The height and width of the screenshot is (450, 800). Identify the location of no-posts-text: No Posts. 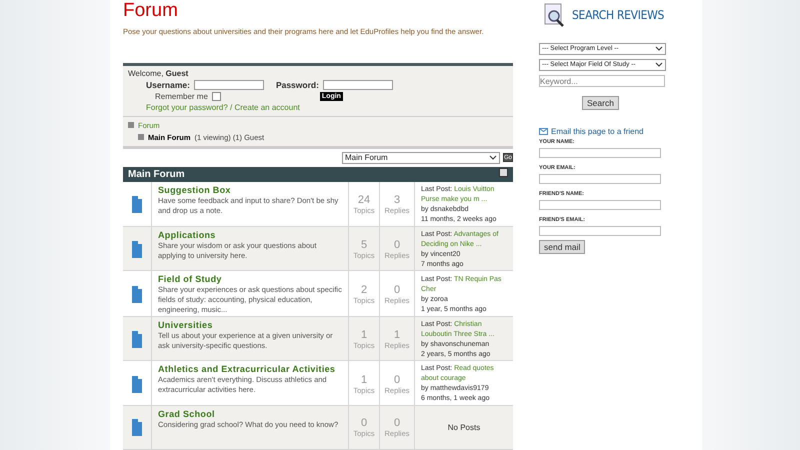
(464, 427).